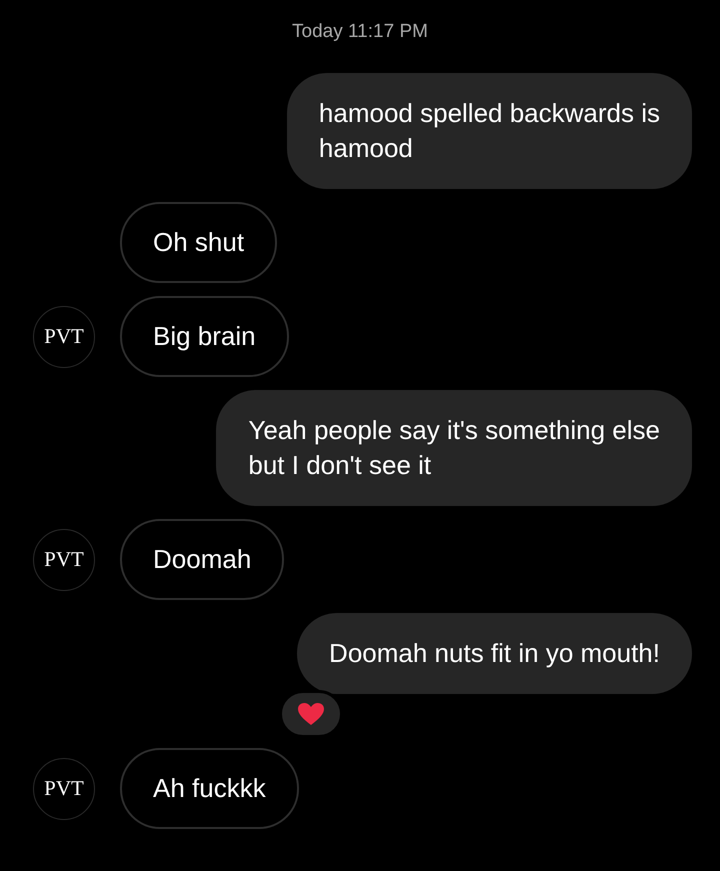 Image resolution: width=720 pixels, height=871 pixels. I want to click on received-message-bubble: Oh shut, so click(199, 242).